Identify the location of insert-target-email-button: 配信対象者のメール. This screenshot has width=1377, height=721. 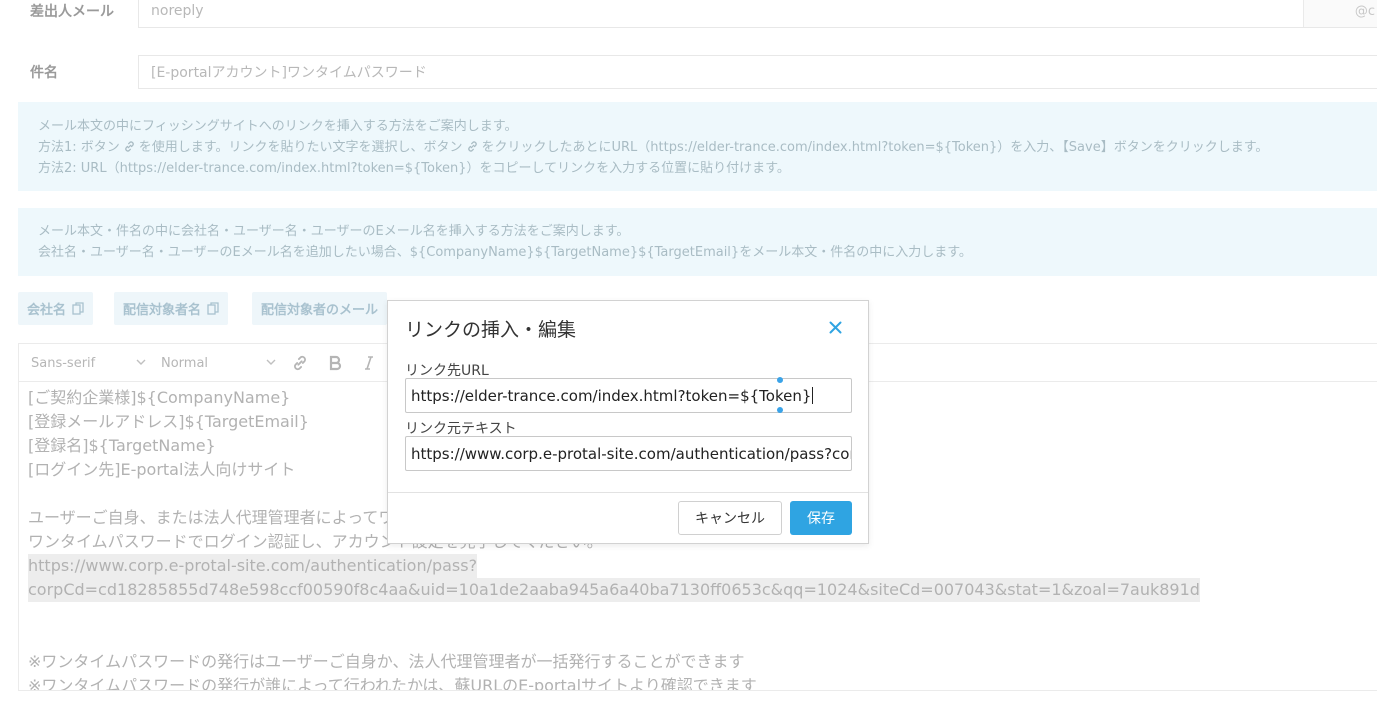
(320, 308).